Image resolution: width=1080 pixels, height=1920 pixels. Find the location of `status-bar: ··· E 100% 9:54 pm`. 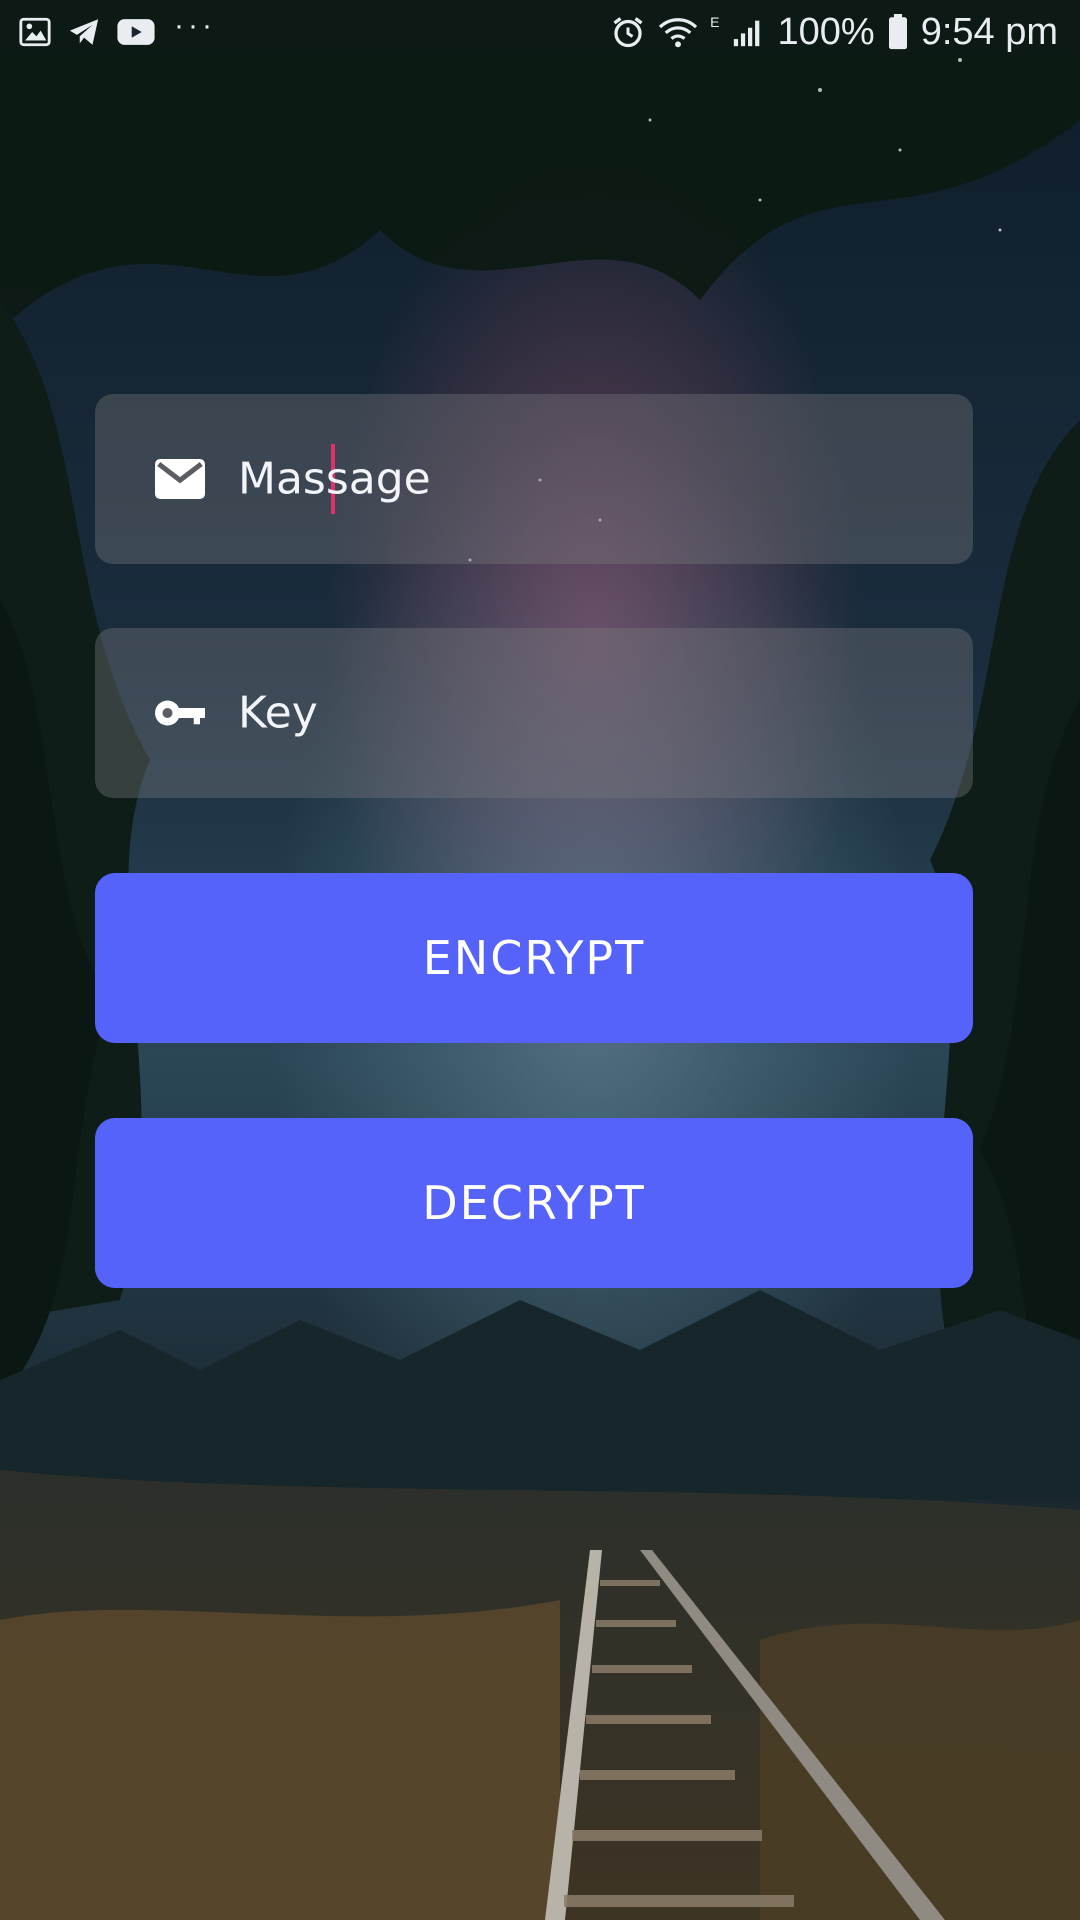

status-bar: ··· E 100% 9:54 pm is located at coordinates (540, 32).